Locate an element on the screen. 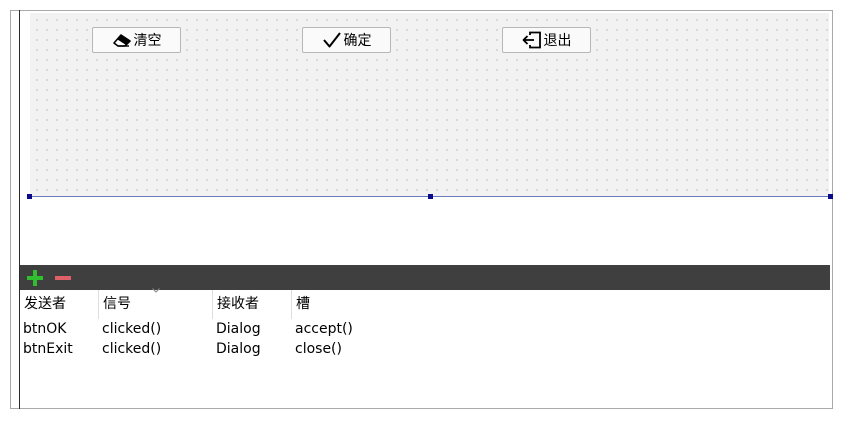 This screenshot has width=845, height=422. cell-sender: btnOK is located at coordinates (61, 329).